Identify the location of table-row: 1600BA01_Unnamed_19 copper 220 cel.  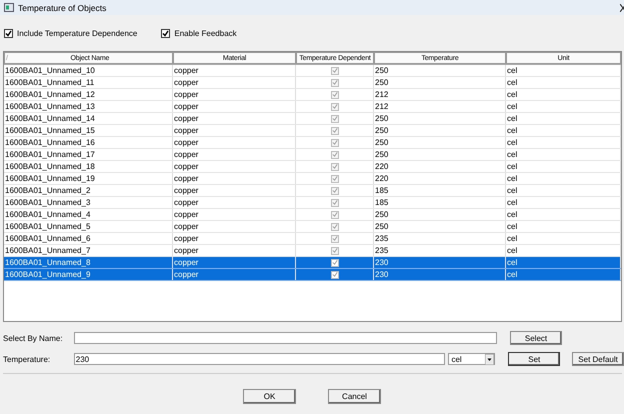
(312, 179).